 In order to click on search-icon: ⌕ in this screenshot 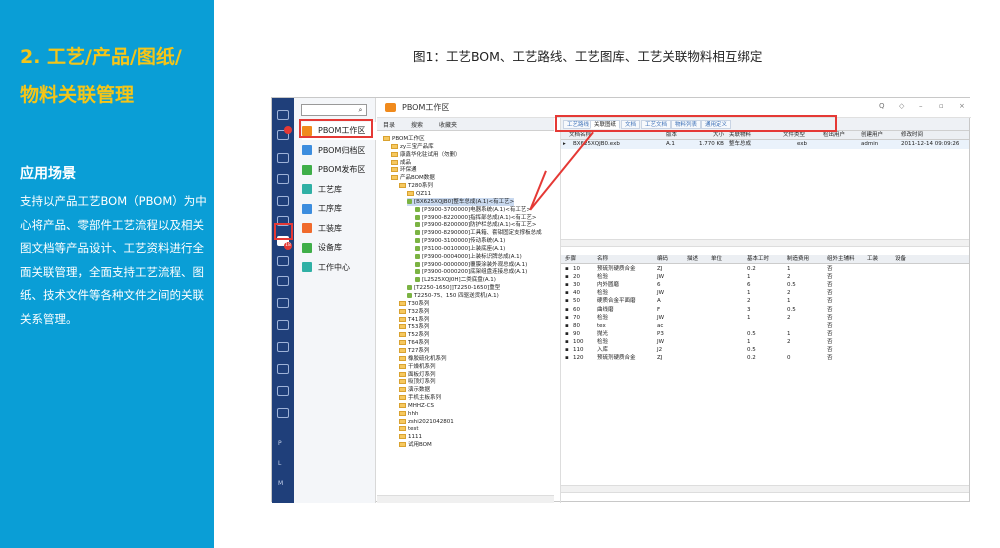, I will do `click(360, 110)`.